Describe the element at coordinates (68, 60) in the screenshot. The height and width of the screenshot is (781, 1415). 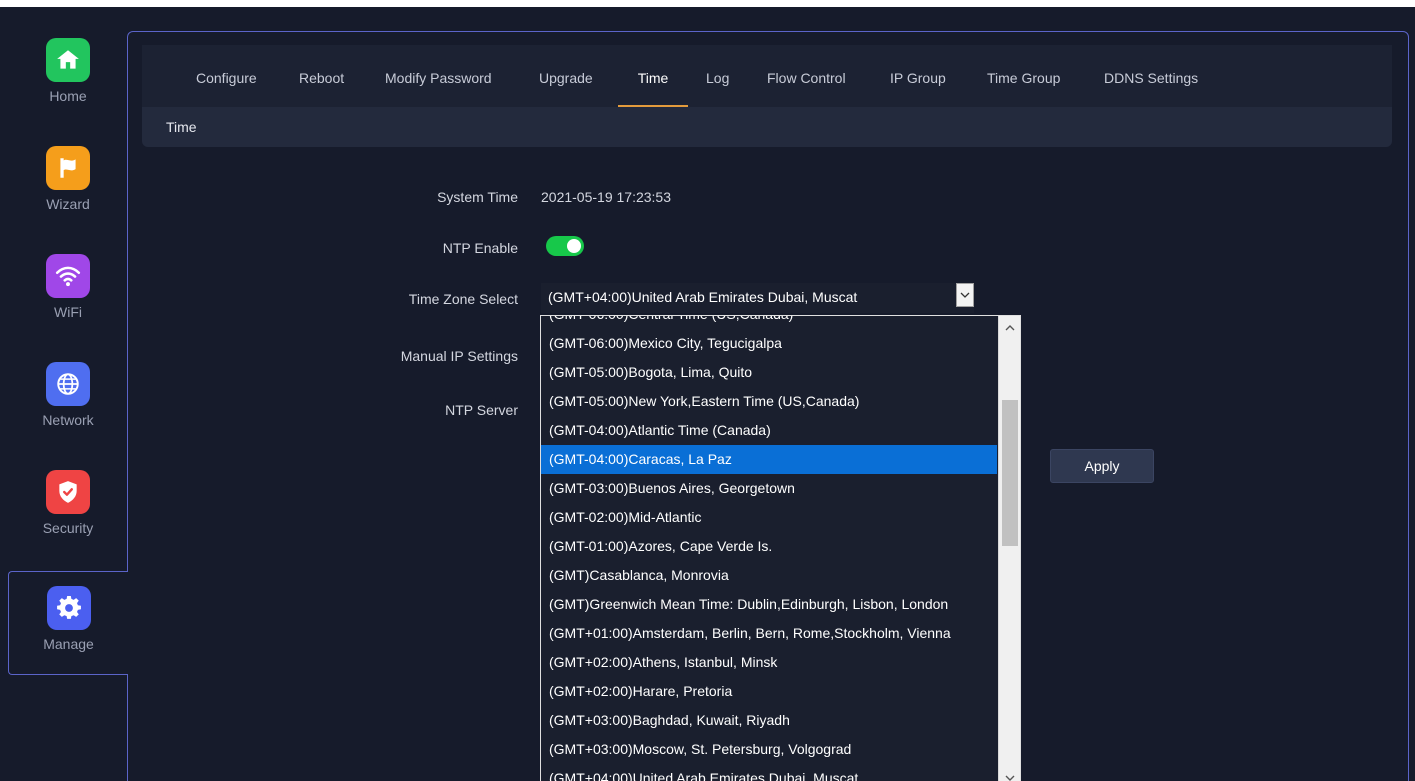
I see `home-icon` at that location.